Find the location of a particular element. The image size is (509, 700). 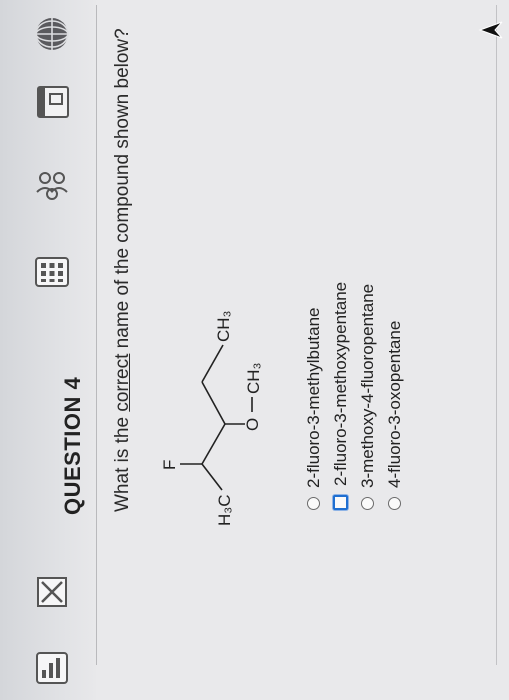

answer-label: 3-methoxy-4-fluoropentane is located at coordinates (367, 385).